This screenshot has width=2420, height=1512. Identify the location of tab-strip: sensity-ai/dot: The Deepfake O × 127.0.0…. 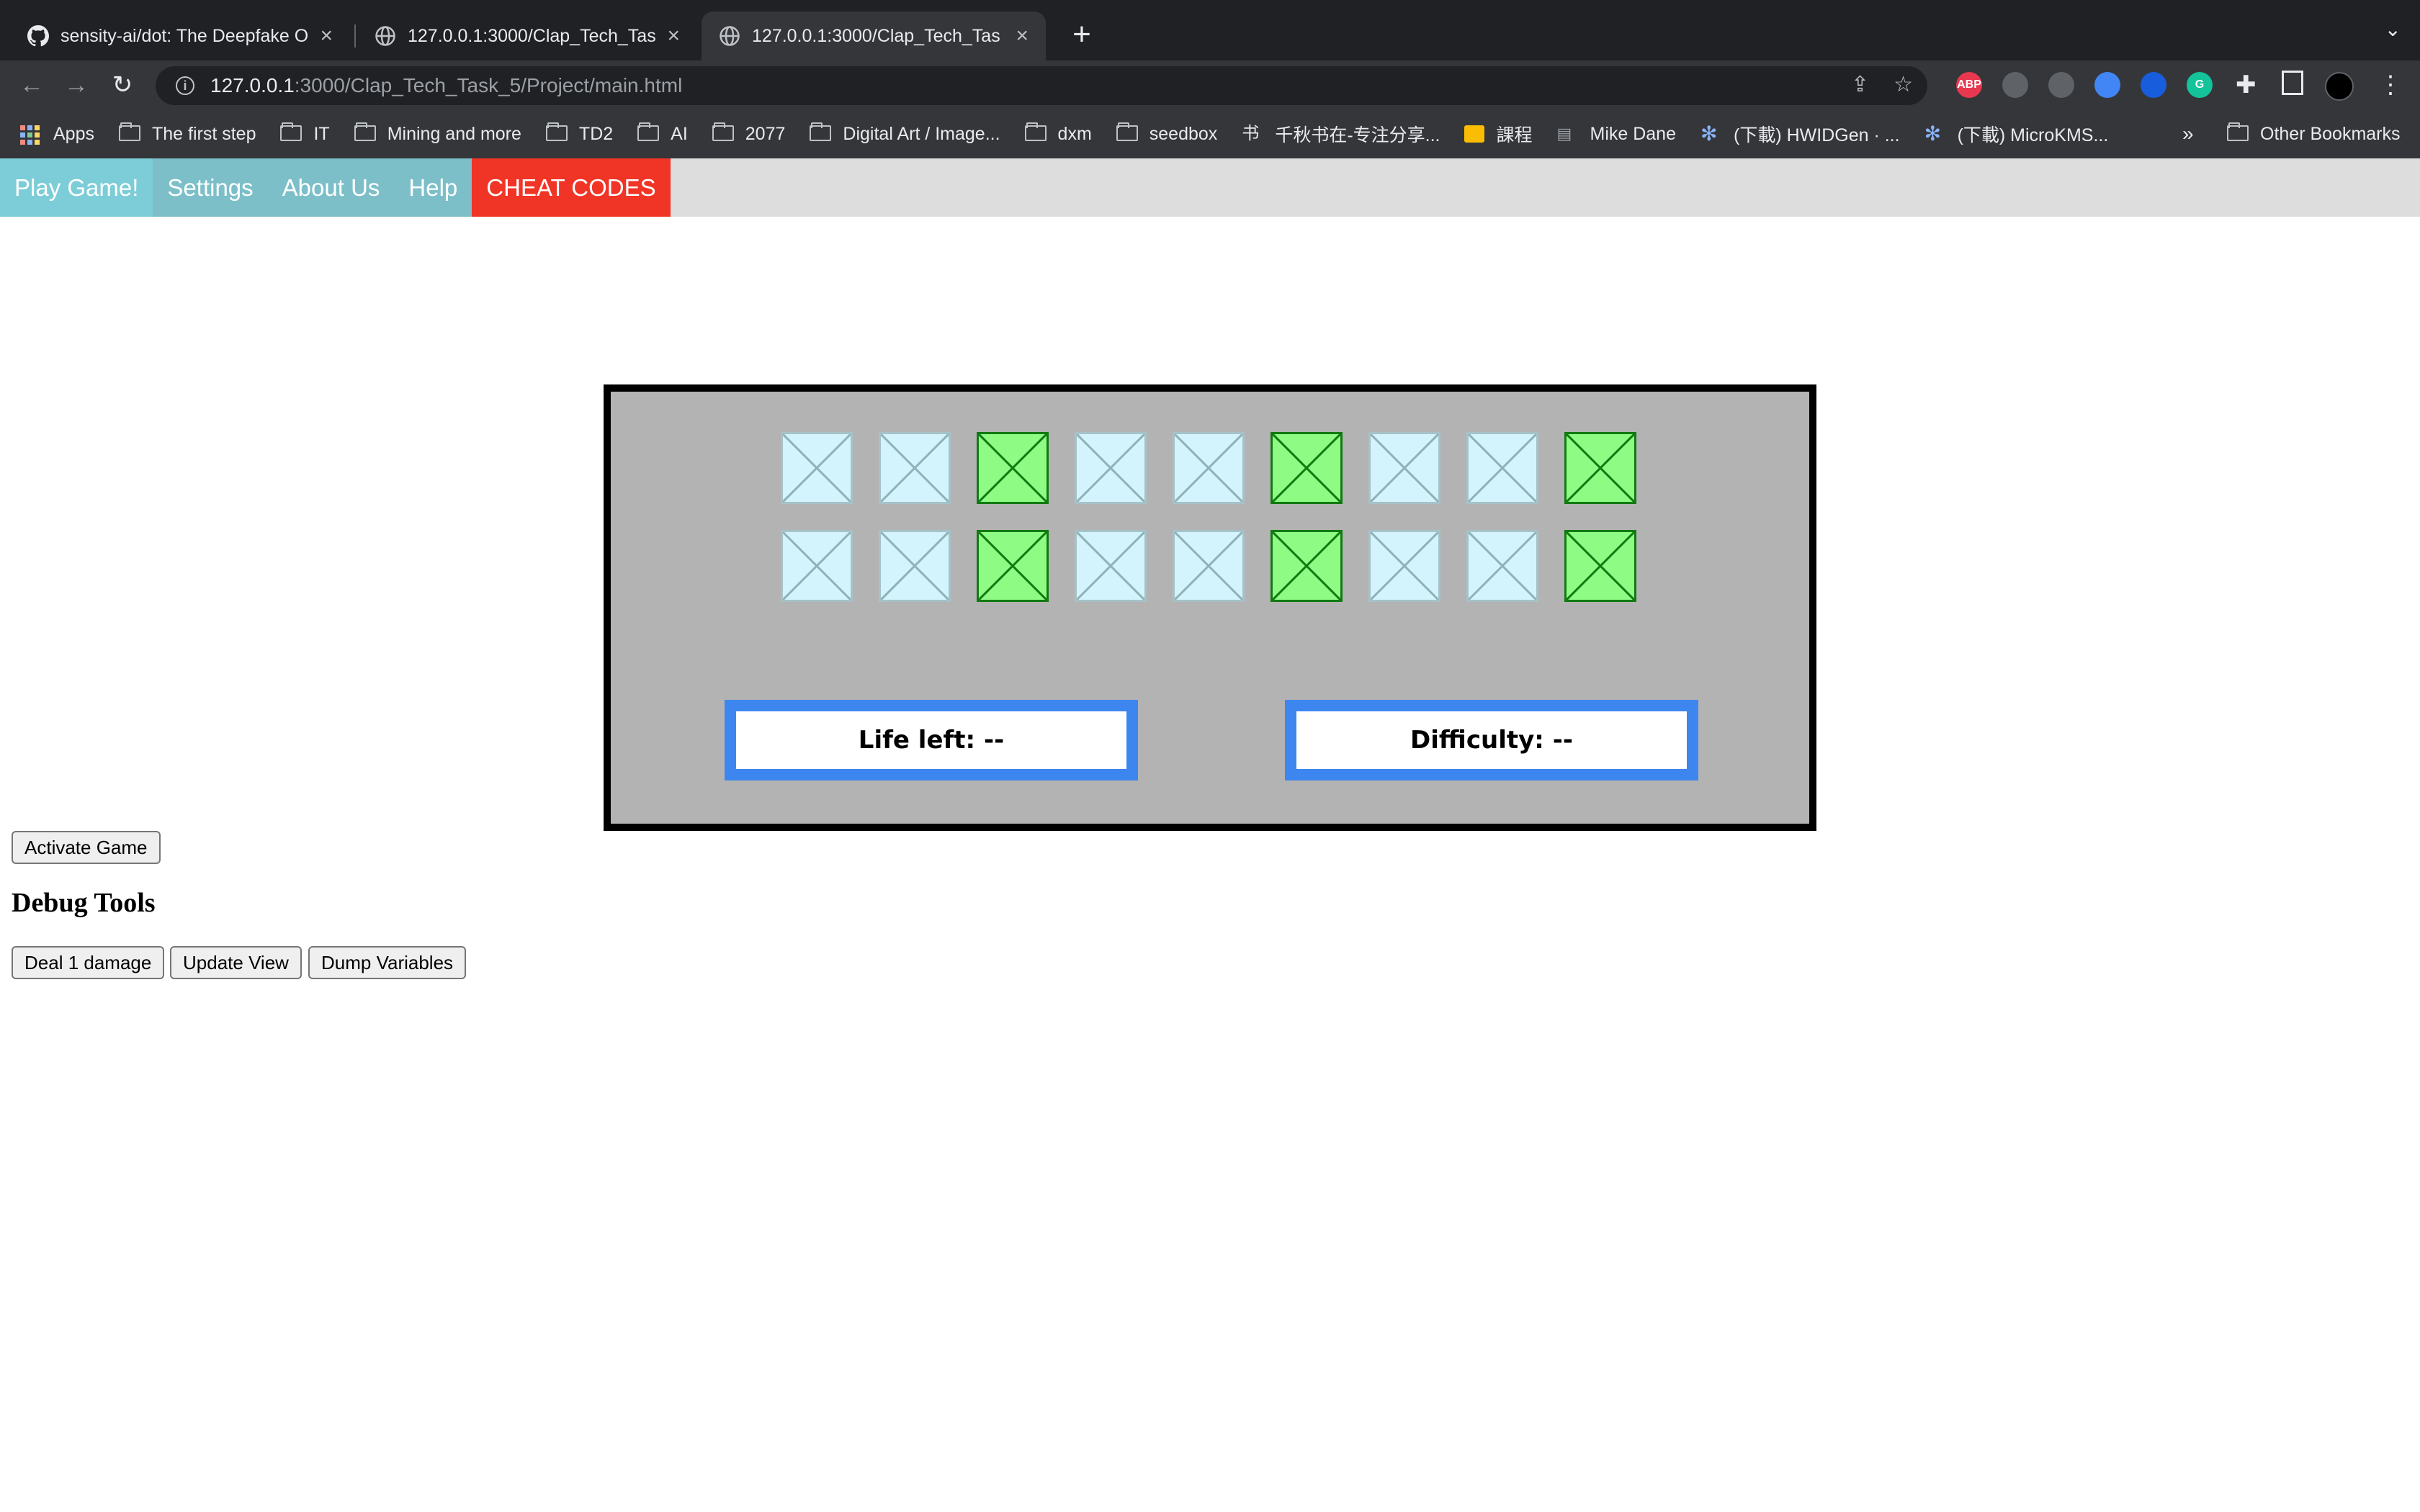
(1210, 30).